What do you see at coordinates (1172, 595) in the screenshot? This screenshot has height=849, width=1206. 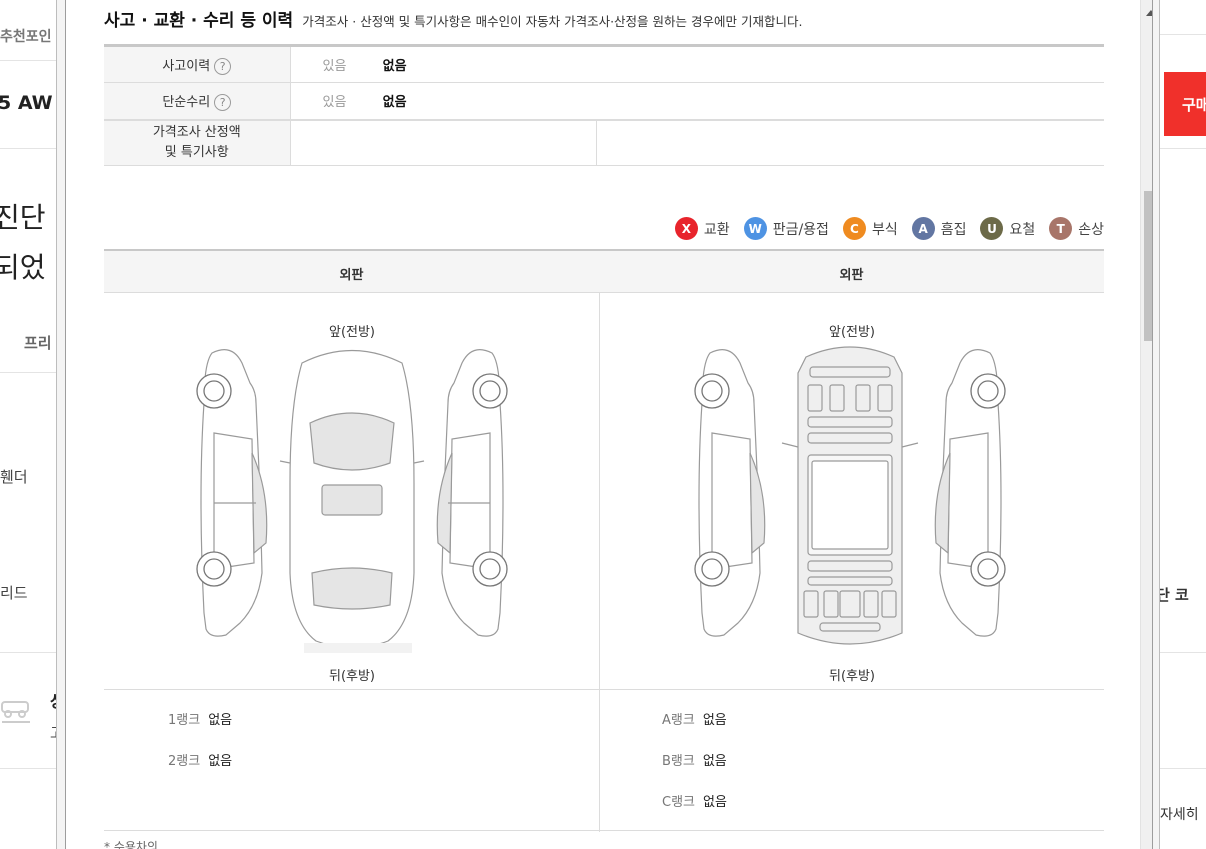 I see `bg-fragment: 단 코` at bounding box center [1172, 595].